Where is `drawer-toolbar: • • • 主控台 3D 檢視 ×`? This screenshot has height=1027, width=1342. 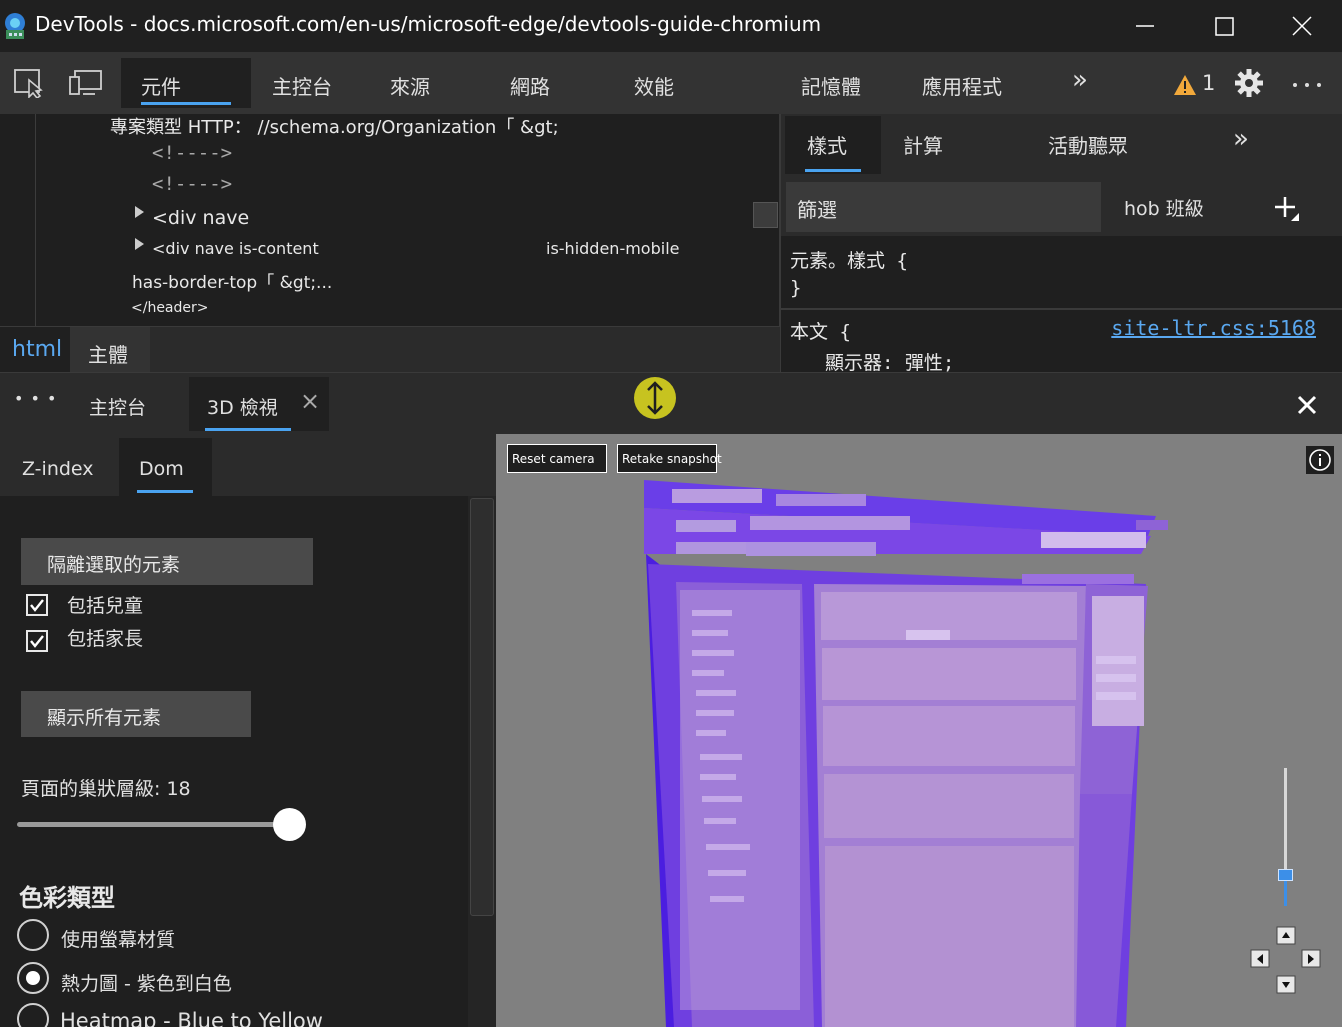
drawer-toolbar: • • • 主控台 3D 檢視 × is located at coordinates (671, 403).